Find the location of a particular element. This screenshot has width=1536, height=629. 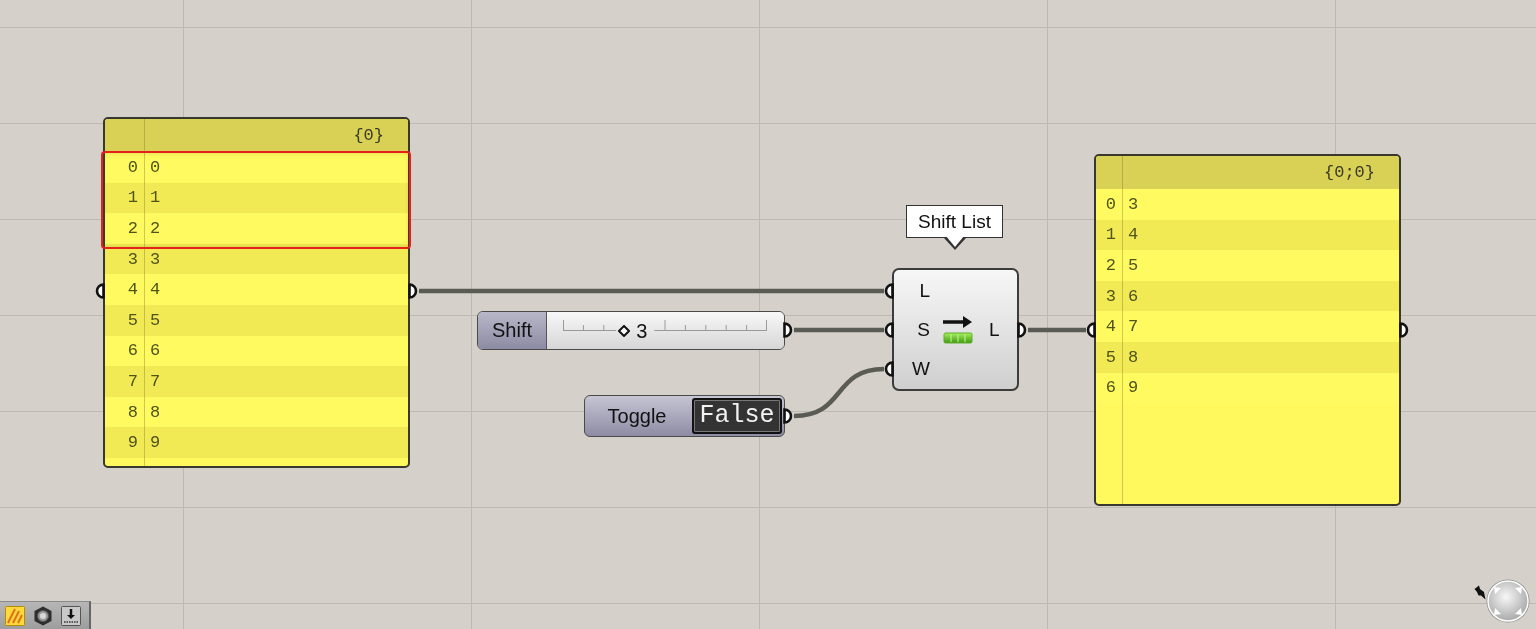

tooltip: Shift List is located at coordinates (954, 228).